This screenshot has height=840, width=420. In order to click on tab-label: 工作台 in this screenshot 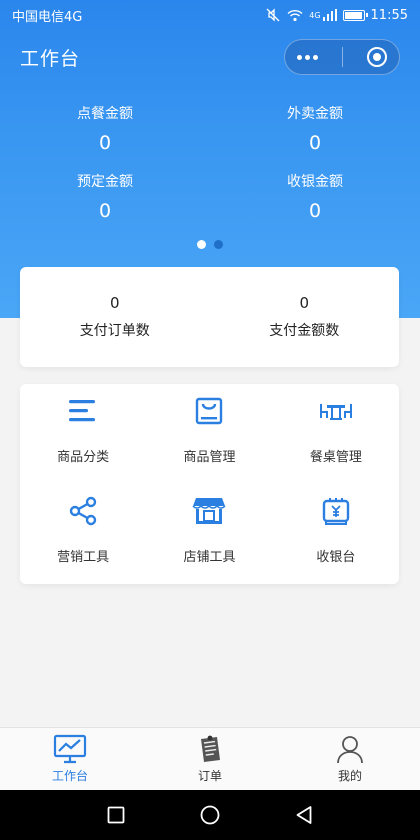, I will do `click(69, 776)`.